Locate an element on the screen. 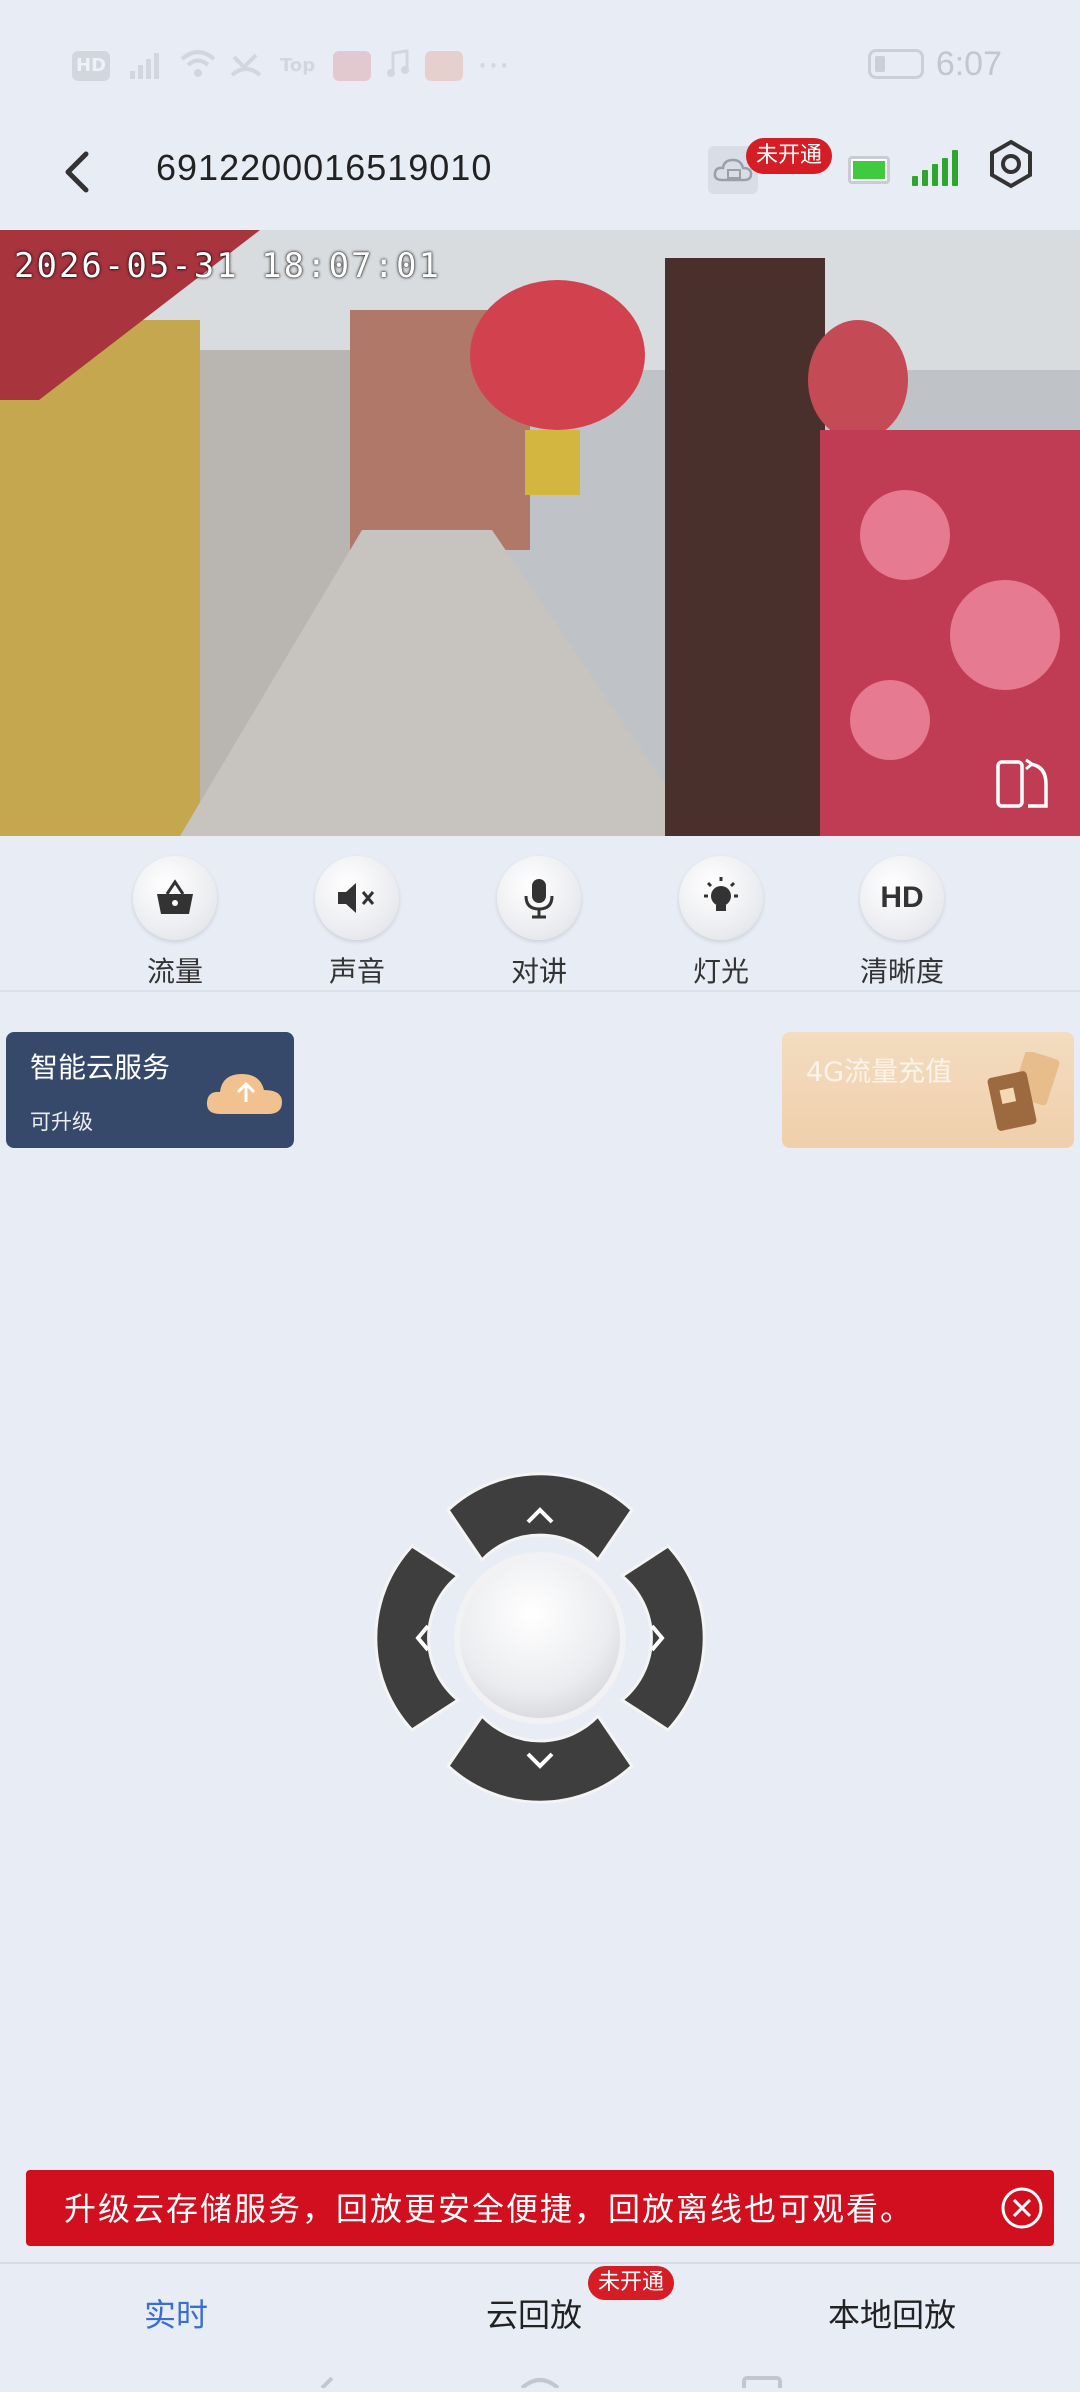 The image size is (1080, 2392). 4g-signal-icon is located at coordinates (145, 66).